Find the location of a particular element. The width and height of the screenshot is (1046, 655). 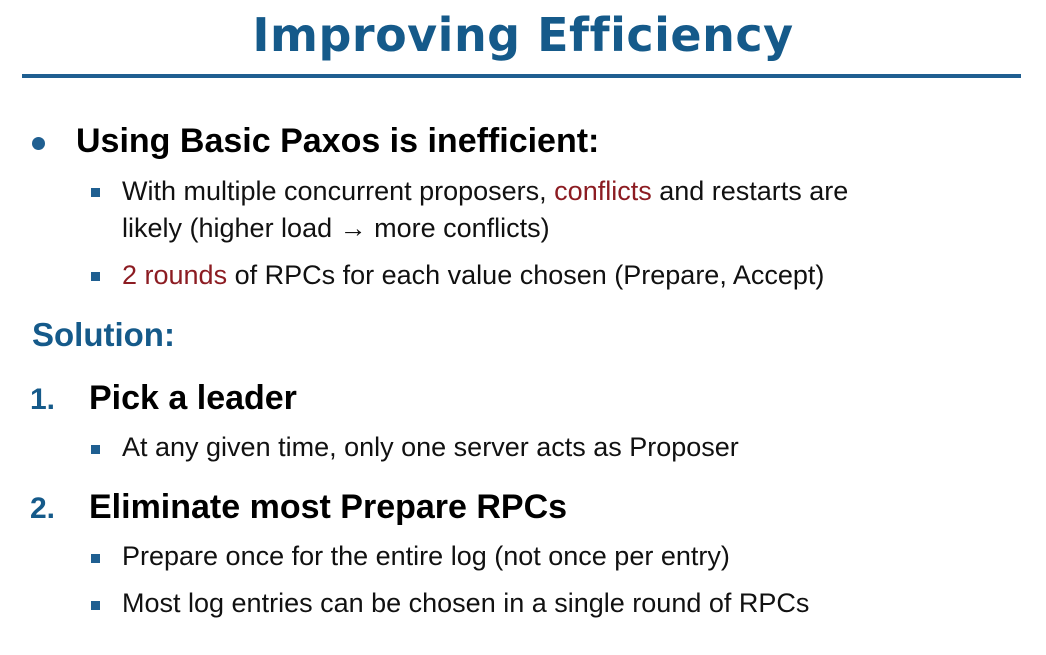

highlight-2-rounds: 2 rounds is located at coordinates (175, 275).